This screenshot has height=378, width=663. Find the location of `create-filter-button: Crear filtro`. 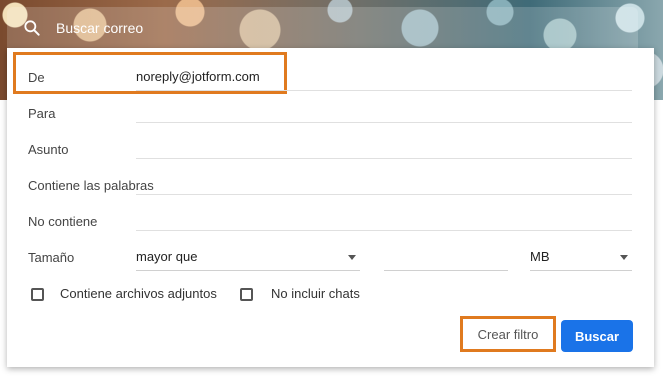

create-filter-button: Crear filtro is located at coordinates (508, 334).